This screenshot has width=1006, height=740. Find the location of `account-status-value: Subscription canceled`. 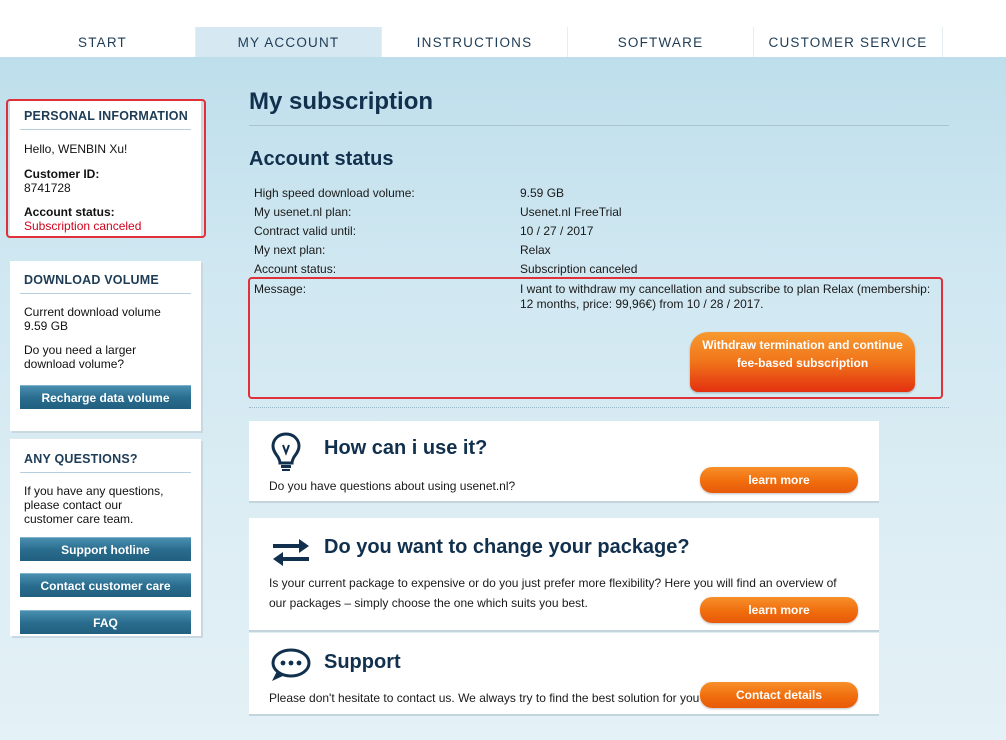

account-status-value: Subscription canceled is located at coordinates (83, 226).